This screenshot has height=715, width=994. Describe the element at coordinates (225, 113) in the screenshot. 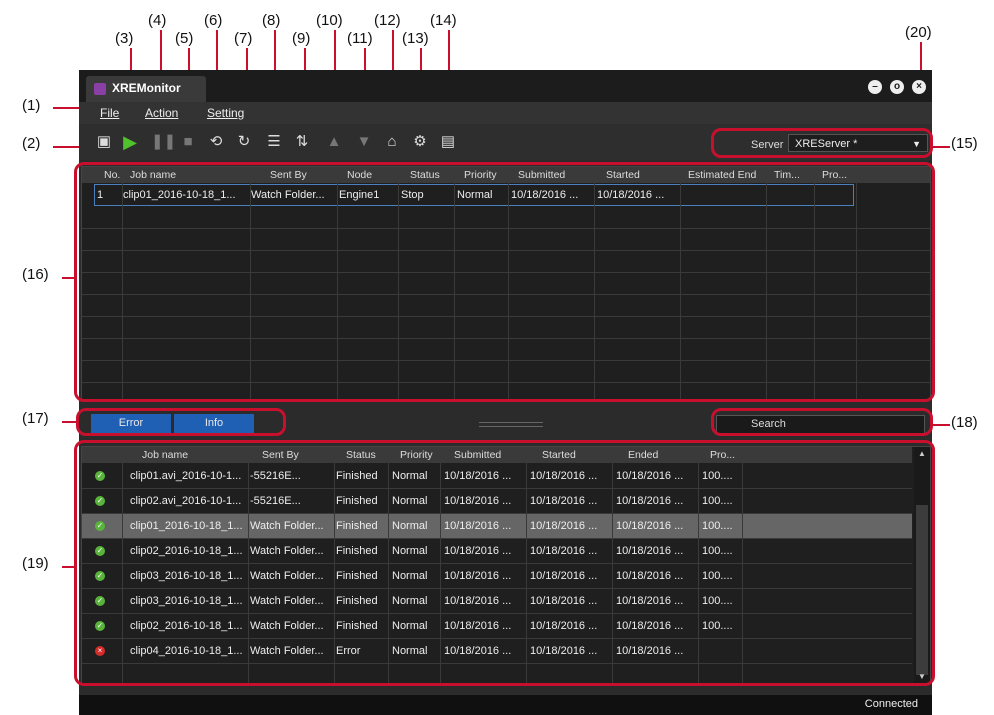

I see `menu-settings: Setting` at that location.